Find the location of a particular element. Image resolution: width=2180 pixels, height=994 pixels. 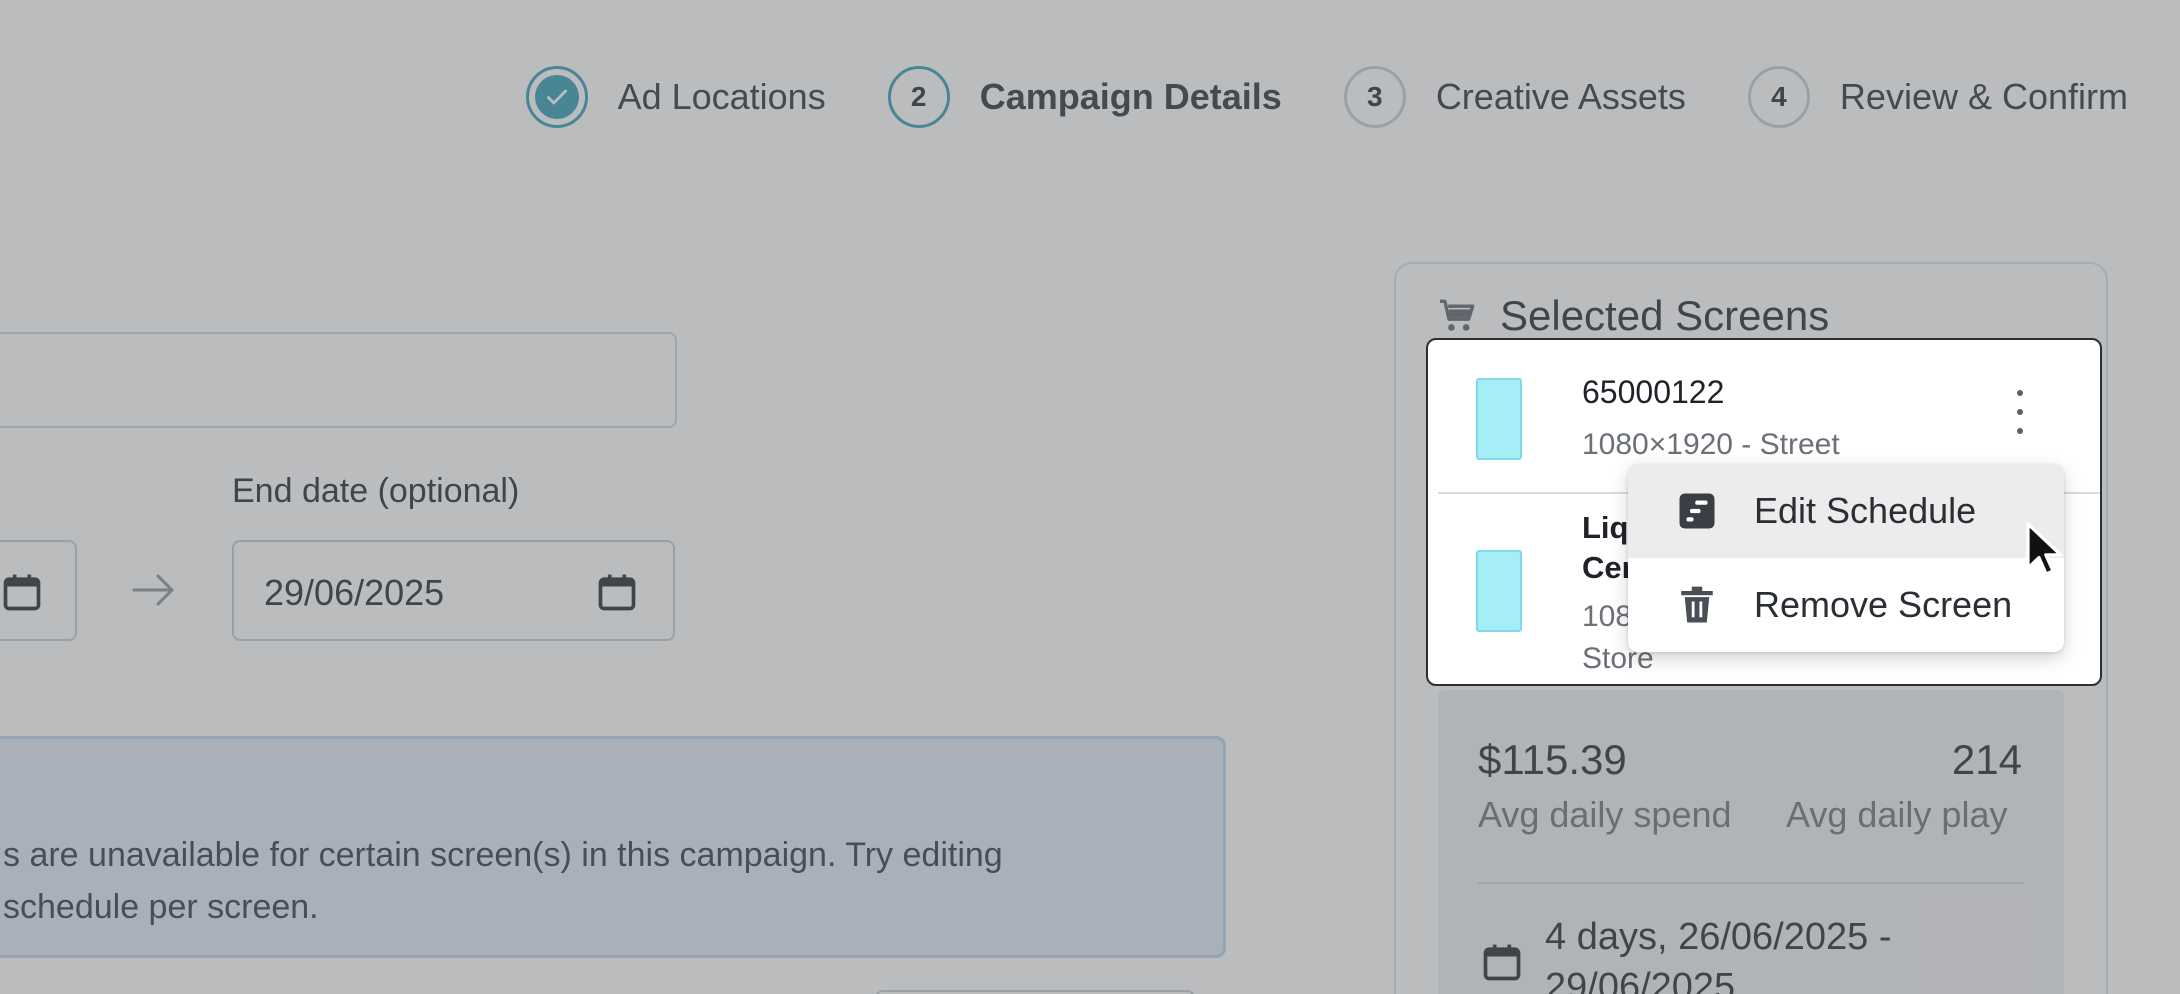

menu-item-label: Edit Schedule is located at coordinates (1865, 510).